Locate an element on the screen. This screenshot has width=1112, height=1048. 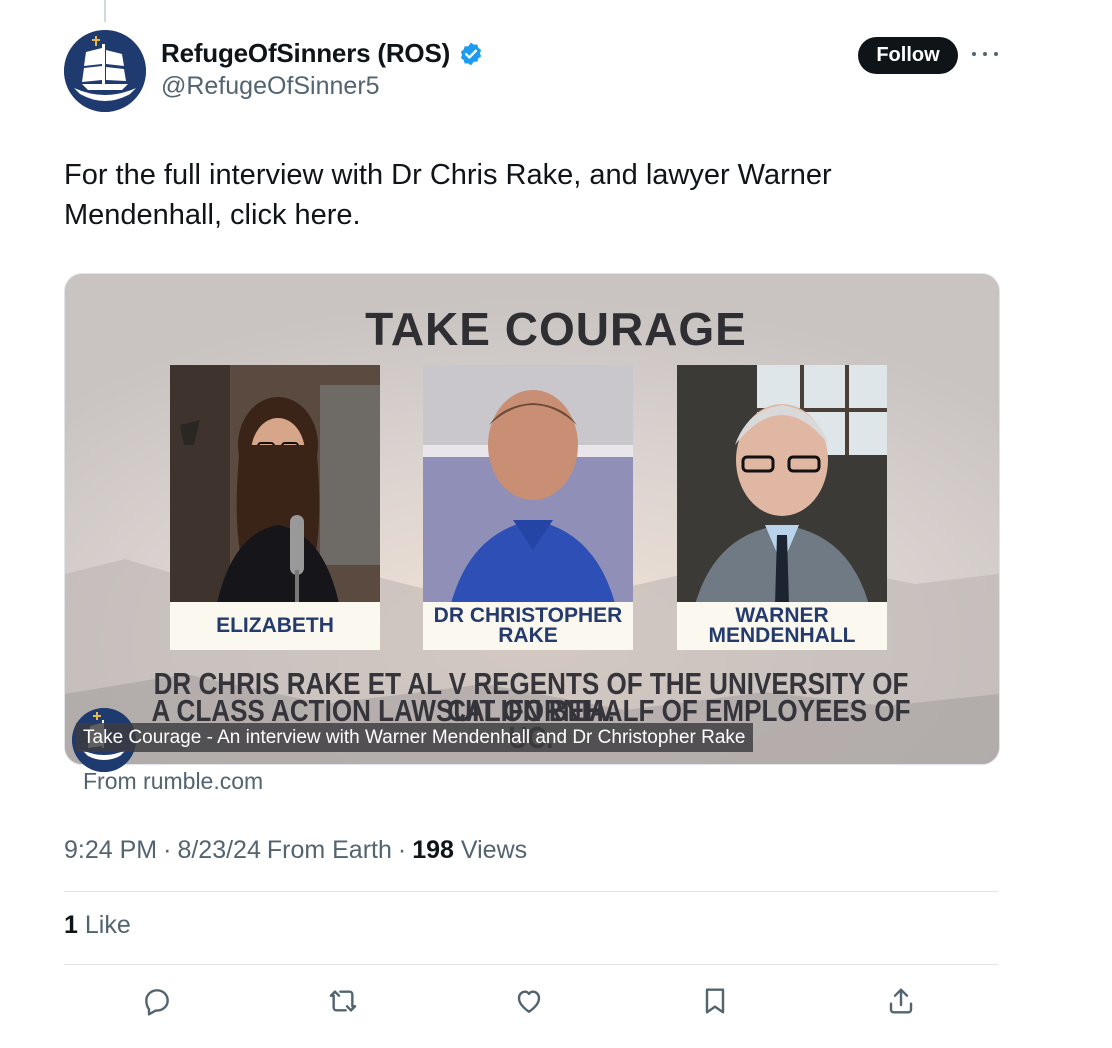
like-button is located at coordinates (529, 1001).